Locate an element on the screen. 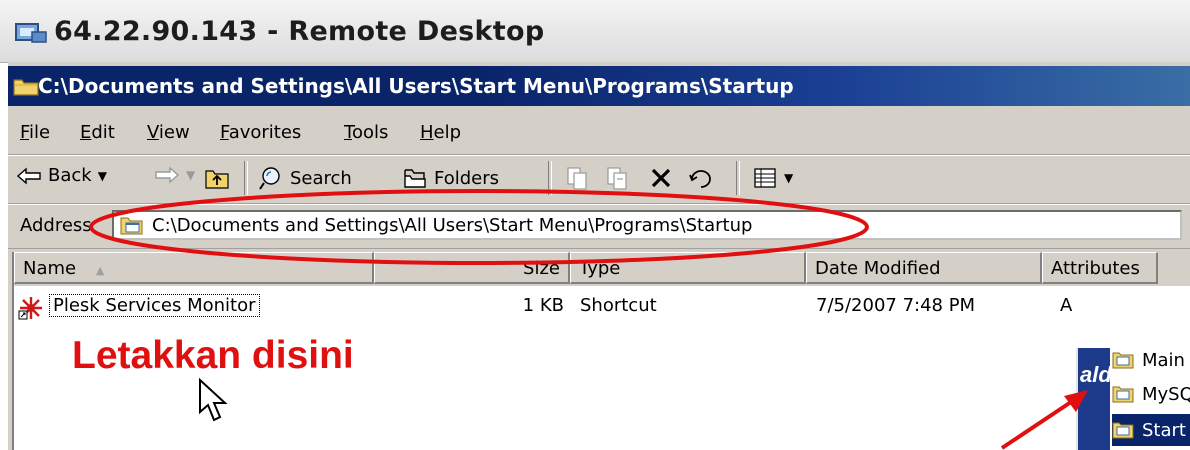  menu-edit: Edit is located at coordinates (97, 132).